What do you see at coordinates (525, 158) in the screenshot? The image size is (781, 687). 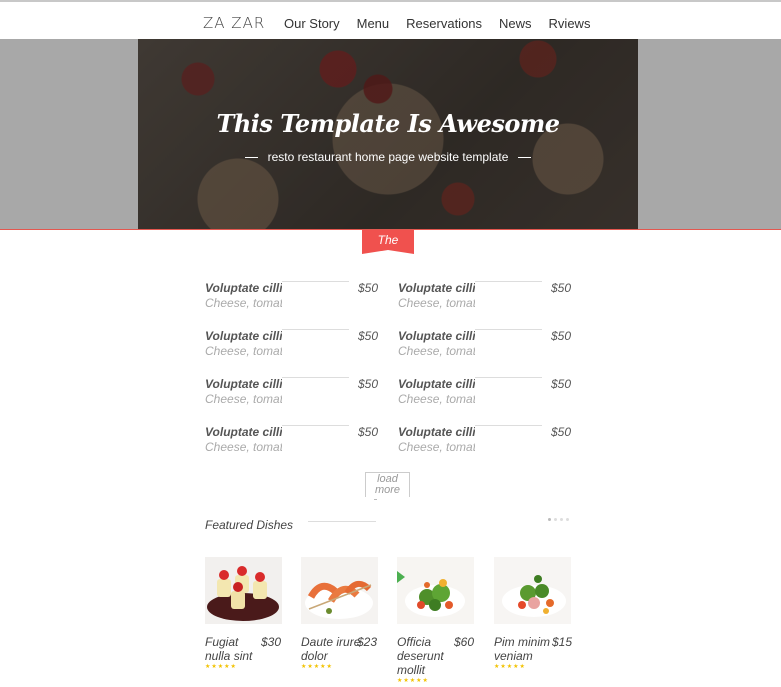 I see `subtitle-dash-right` at bounding box center [525, 158].